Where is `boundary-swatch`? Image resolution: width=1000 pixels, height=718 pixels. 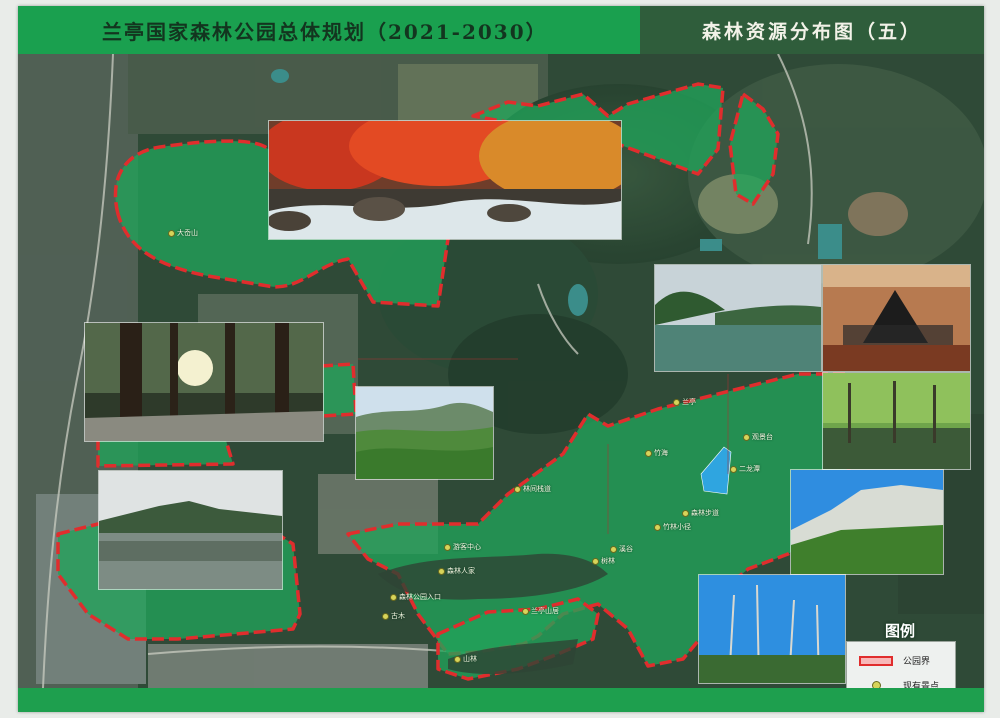 boundary-swatch is located at coordinates (876, 660).